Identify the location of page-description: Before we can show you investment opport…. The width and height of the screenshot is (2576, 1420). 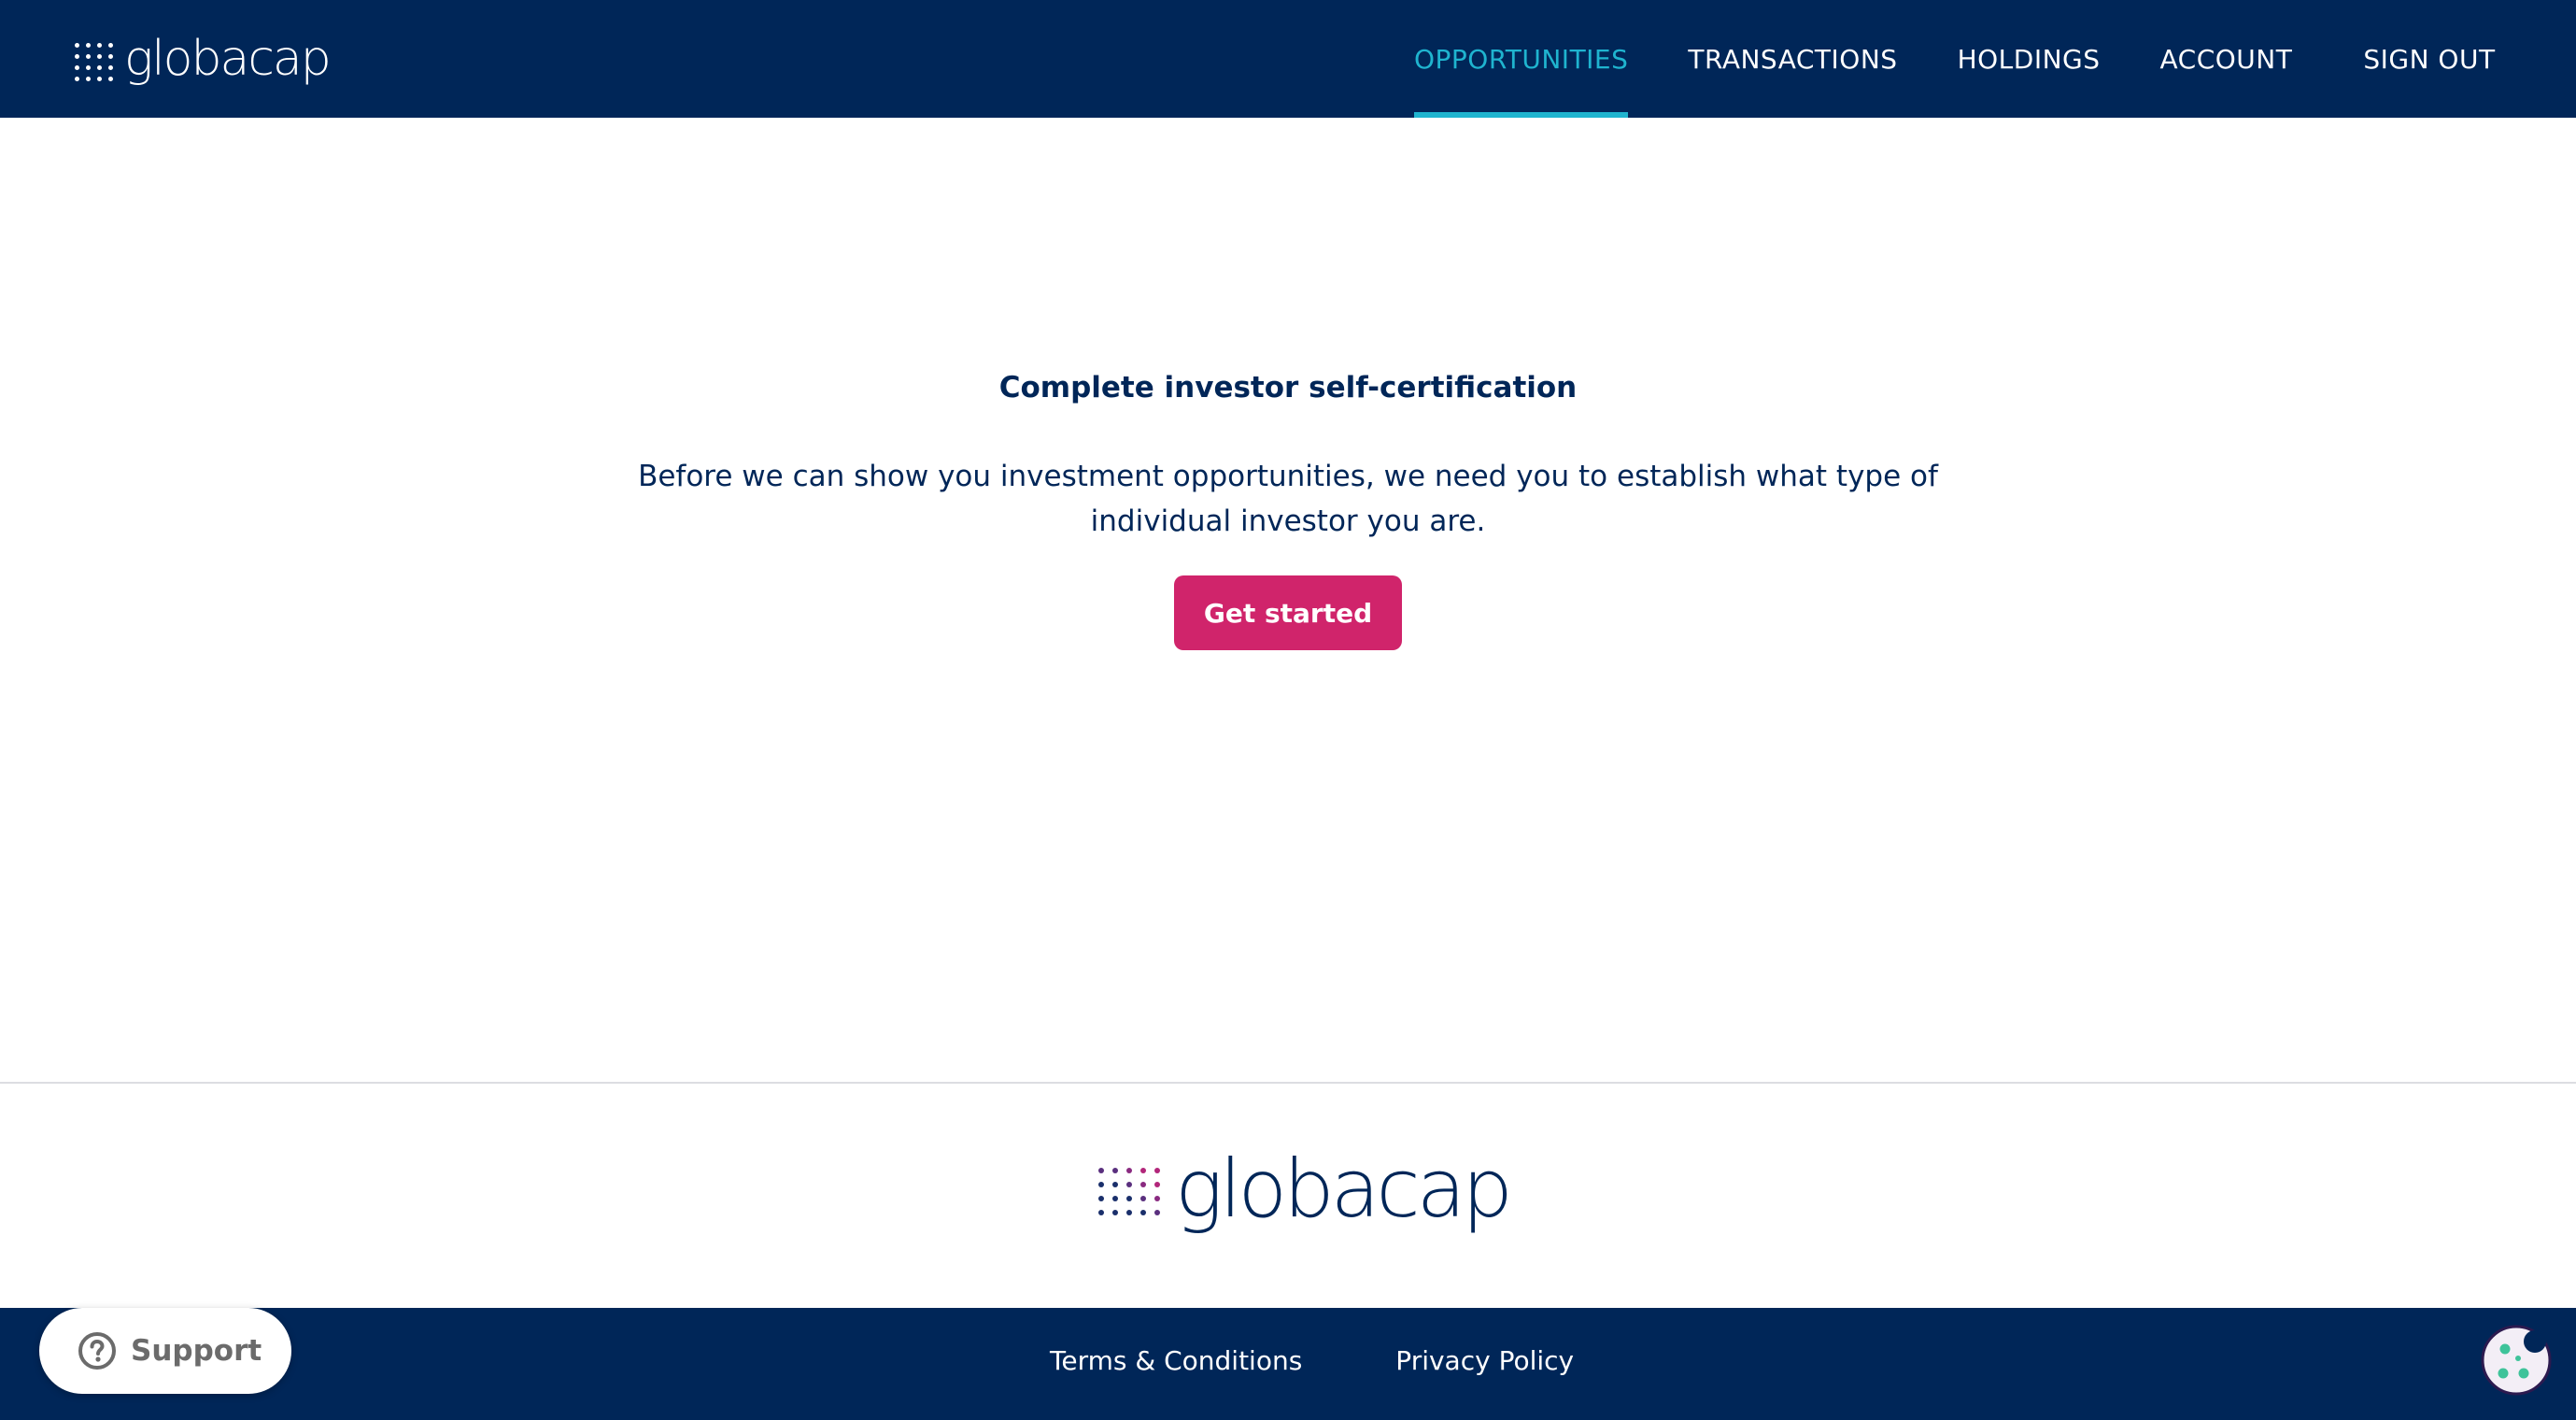
(1288, 499).